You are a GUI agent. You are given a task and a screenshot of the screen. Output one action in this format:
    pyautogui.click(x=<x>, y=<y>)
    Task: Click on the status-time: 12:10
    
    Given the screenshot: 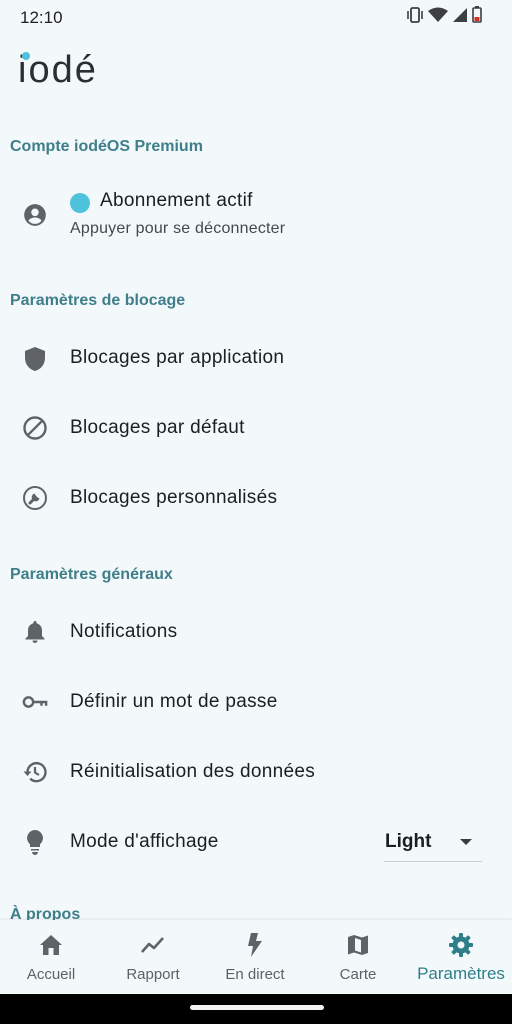 What is the action you would take?
    pyautogui.click(x=41, y=17)
    